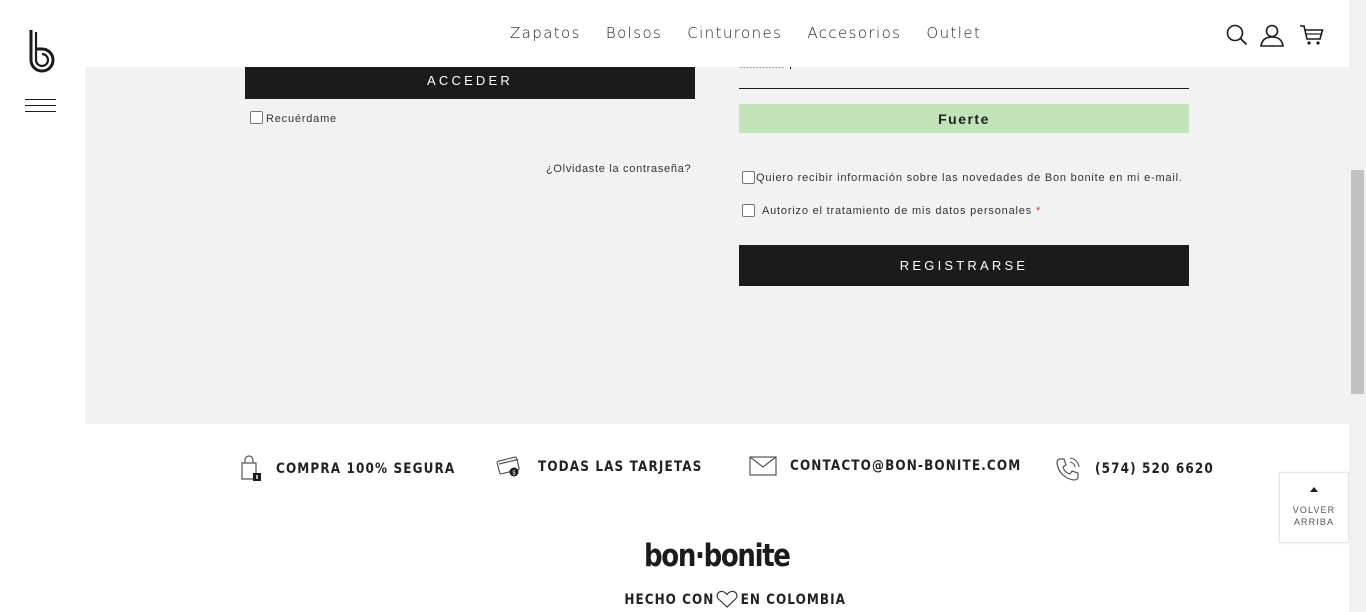 The image size is (1366, 612). What do you see at coordinates (793, 599) in the screenshot?
I see `made-suffix: EN COLOMBIA` at bounding box center [793, 599].